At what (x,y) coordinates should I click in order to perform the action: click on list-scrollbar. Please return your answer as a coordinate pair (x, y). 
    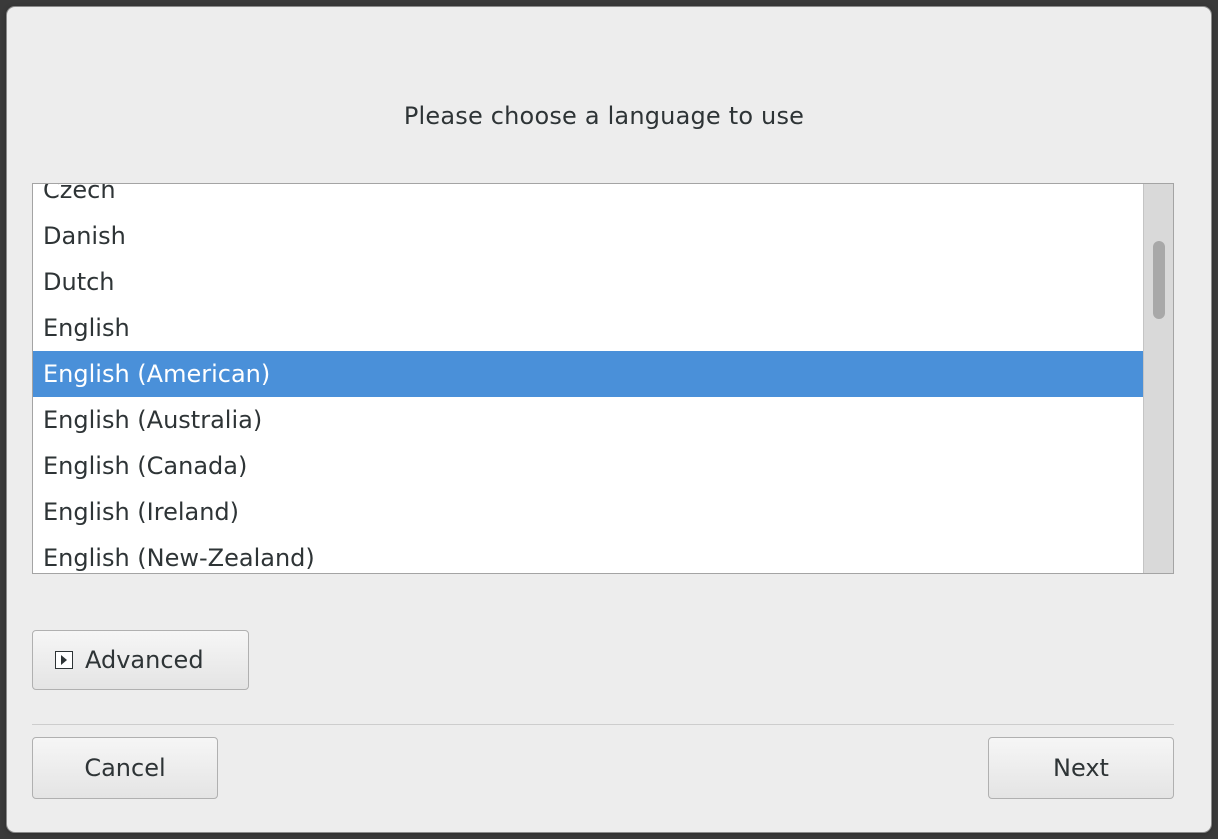
    Looking at the image, I should click on (1158, 378).